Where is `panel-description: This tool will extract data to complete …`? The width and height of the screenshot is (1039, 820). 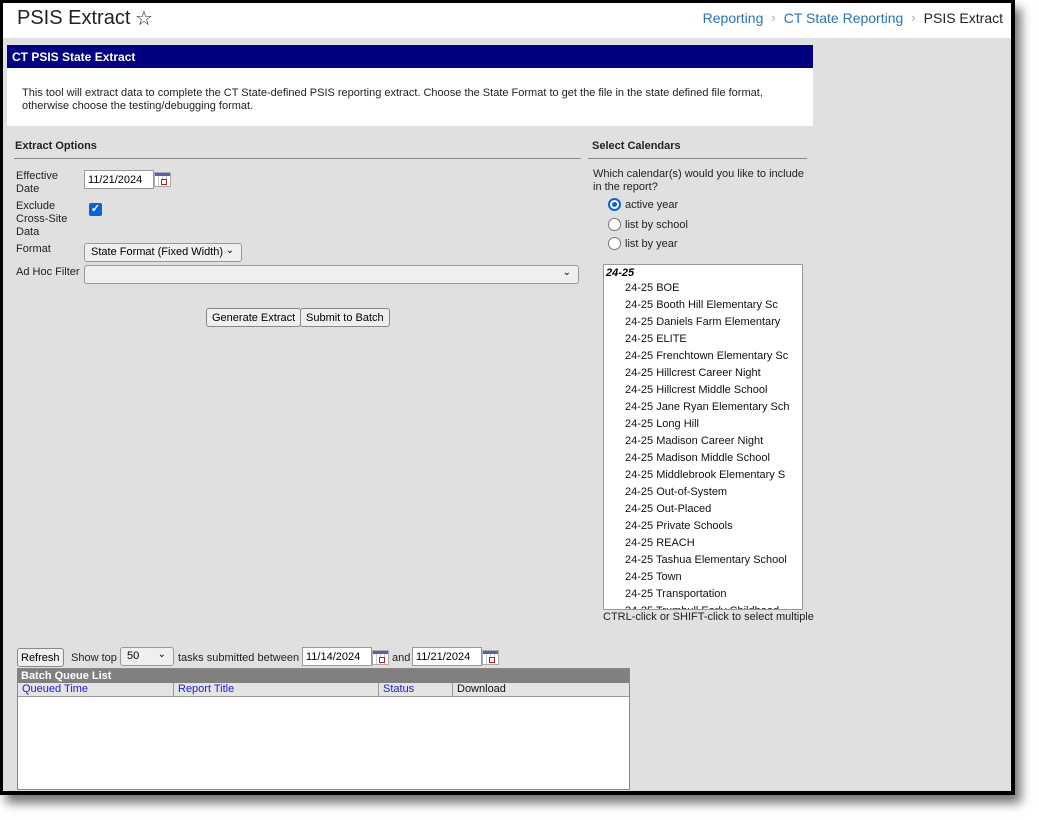 panel-description: This tool will extract data to complete … is located at coordinates (410, 97).